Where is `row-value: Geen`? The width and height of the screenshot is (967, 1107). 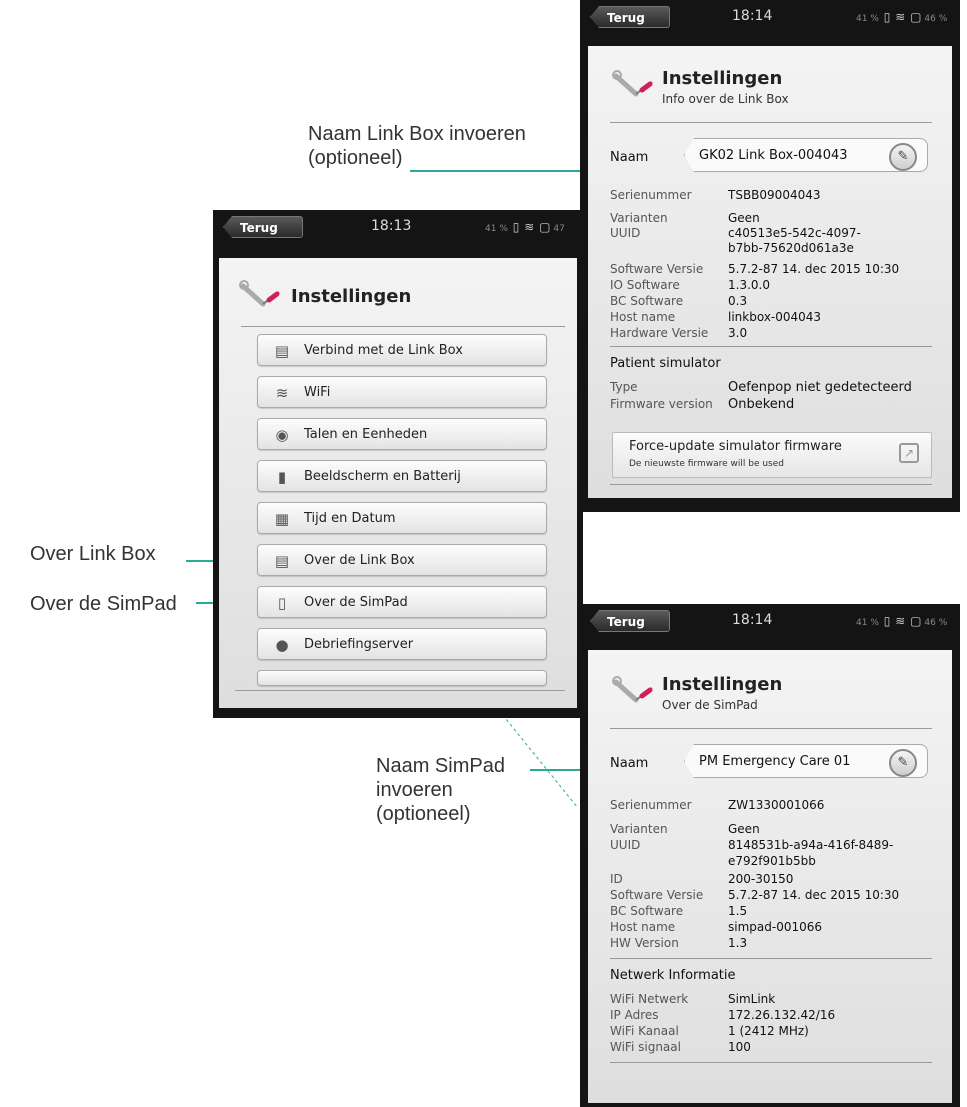 row-value: Geen is located at coordinates (744, 218).